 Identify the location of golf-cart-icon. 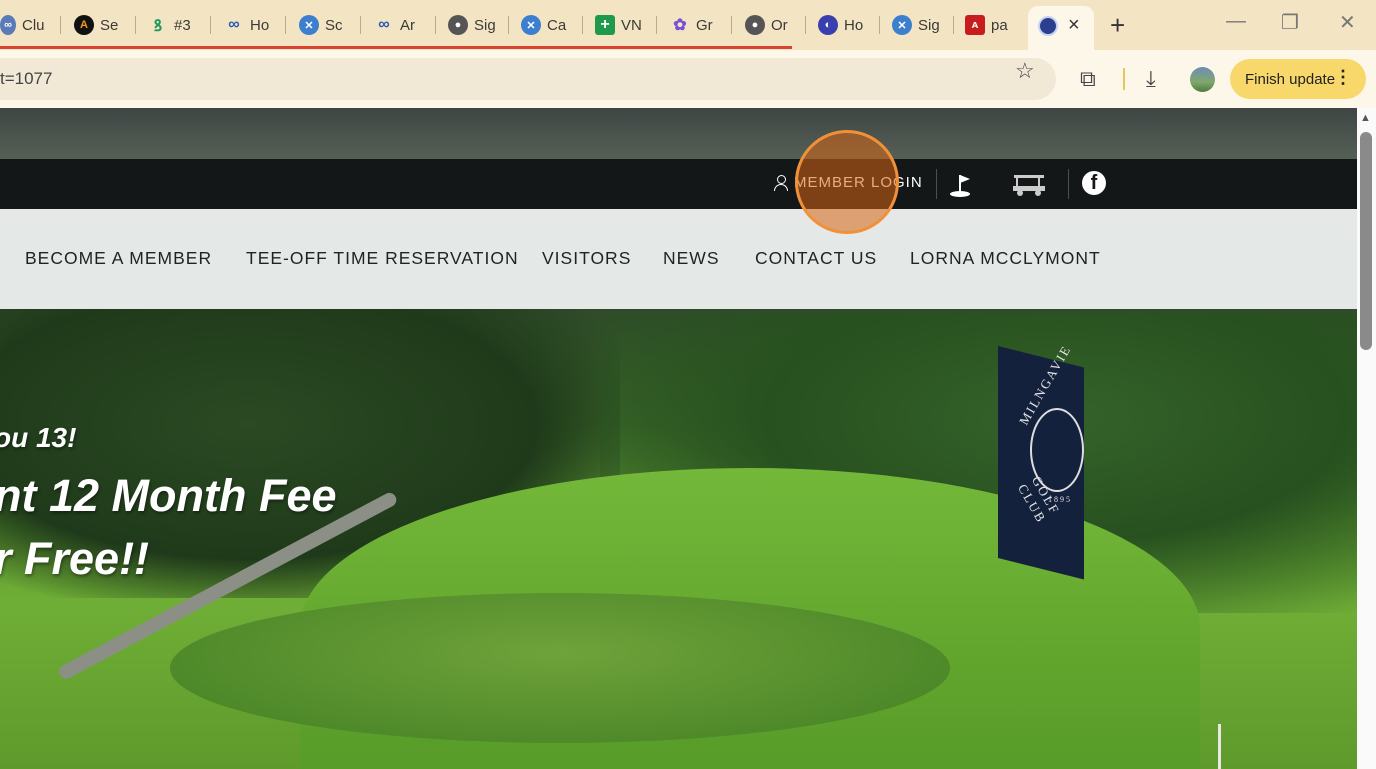
(1029, 185).